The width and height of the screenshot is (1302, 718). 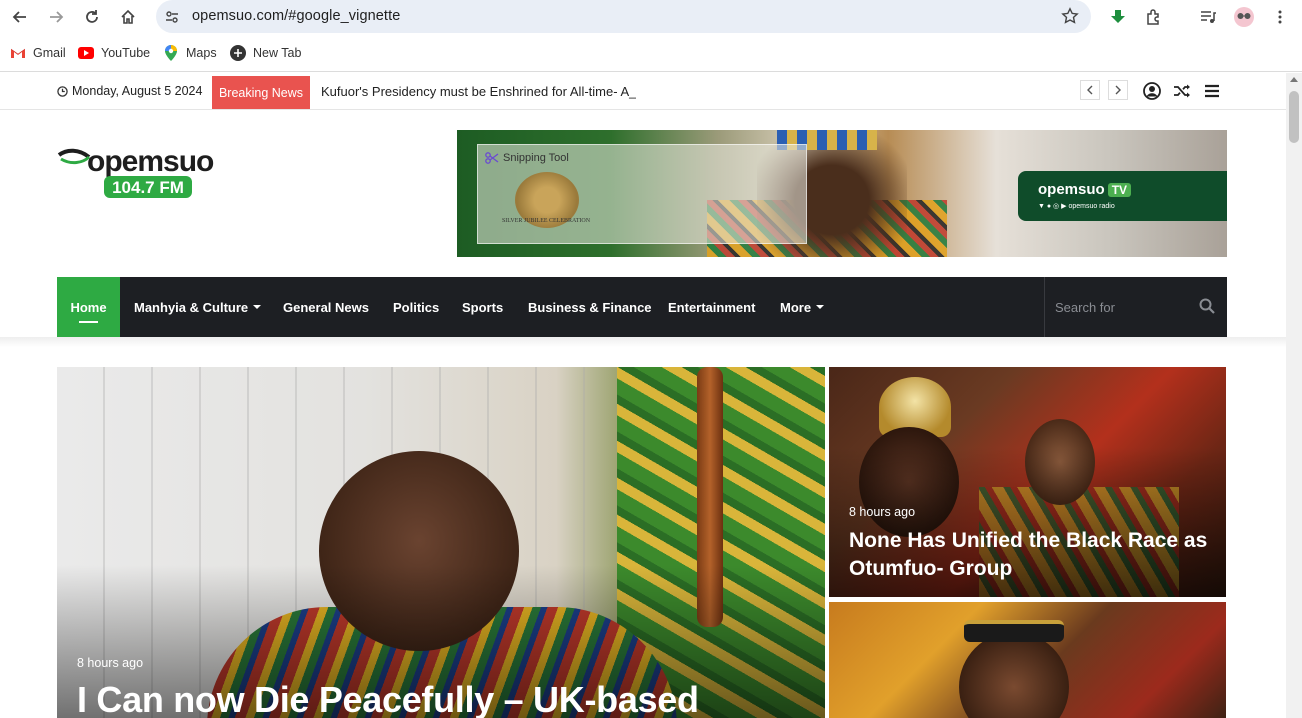 I want to click on maps-icon, so click(x=171, y=53).